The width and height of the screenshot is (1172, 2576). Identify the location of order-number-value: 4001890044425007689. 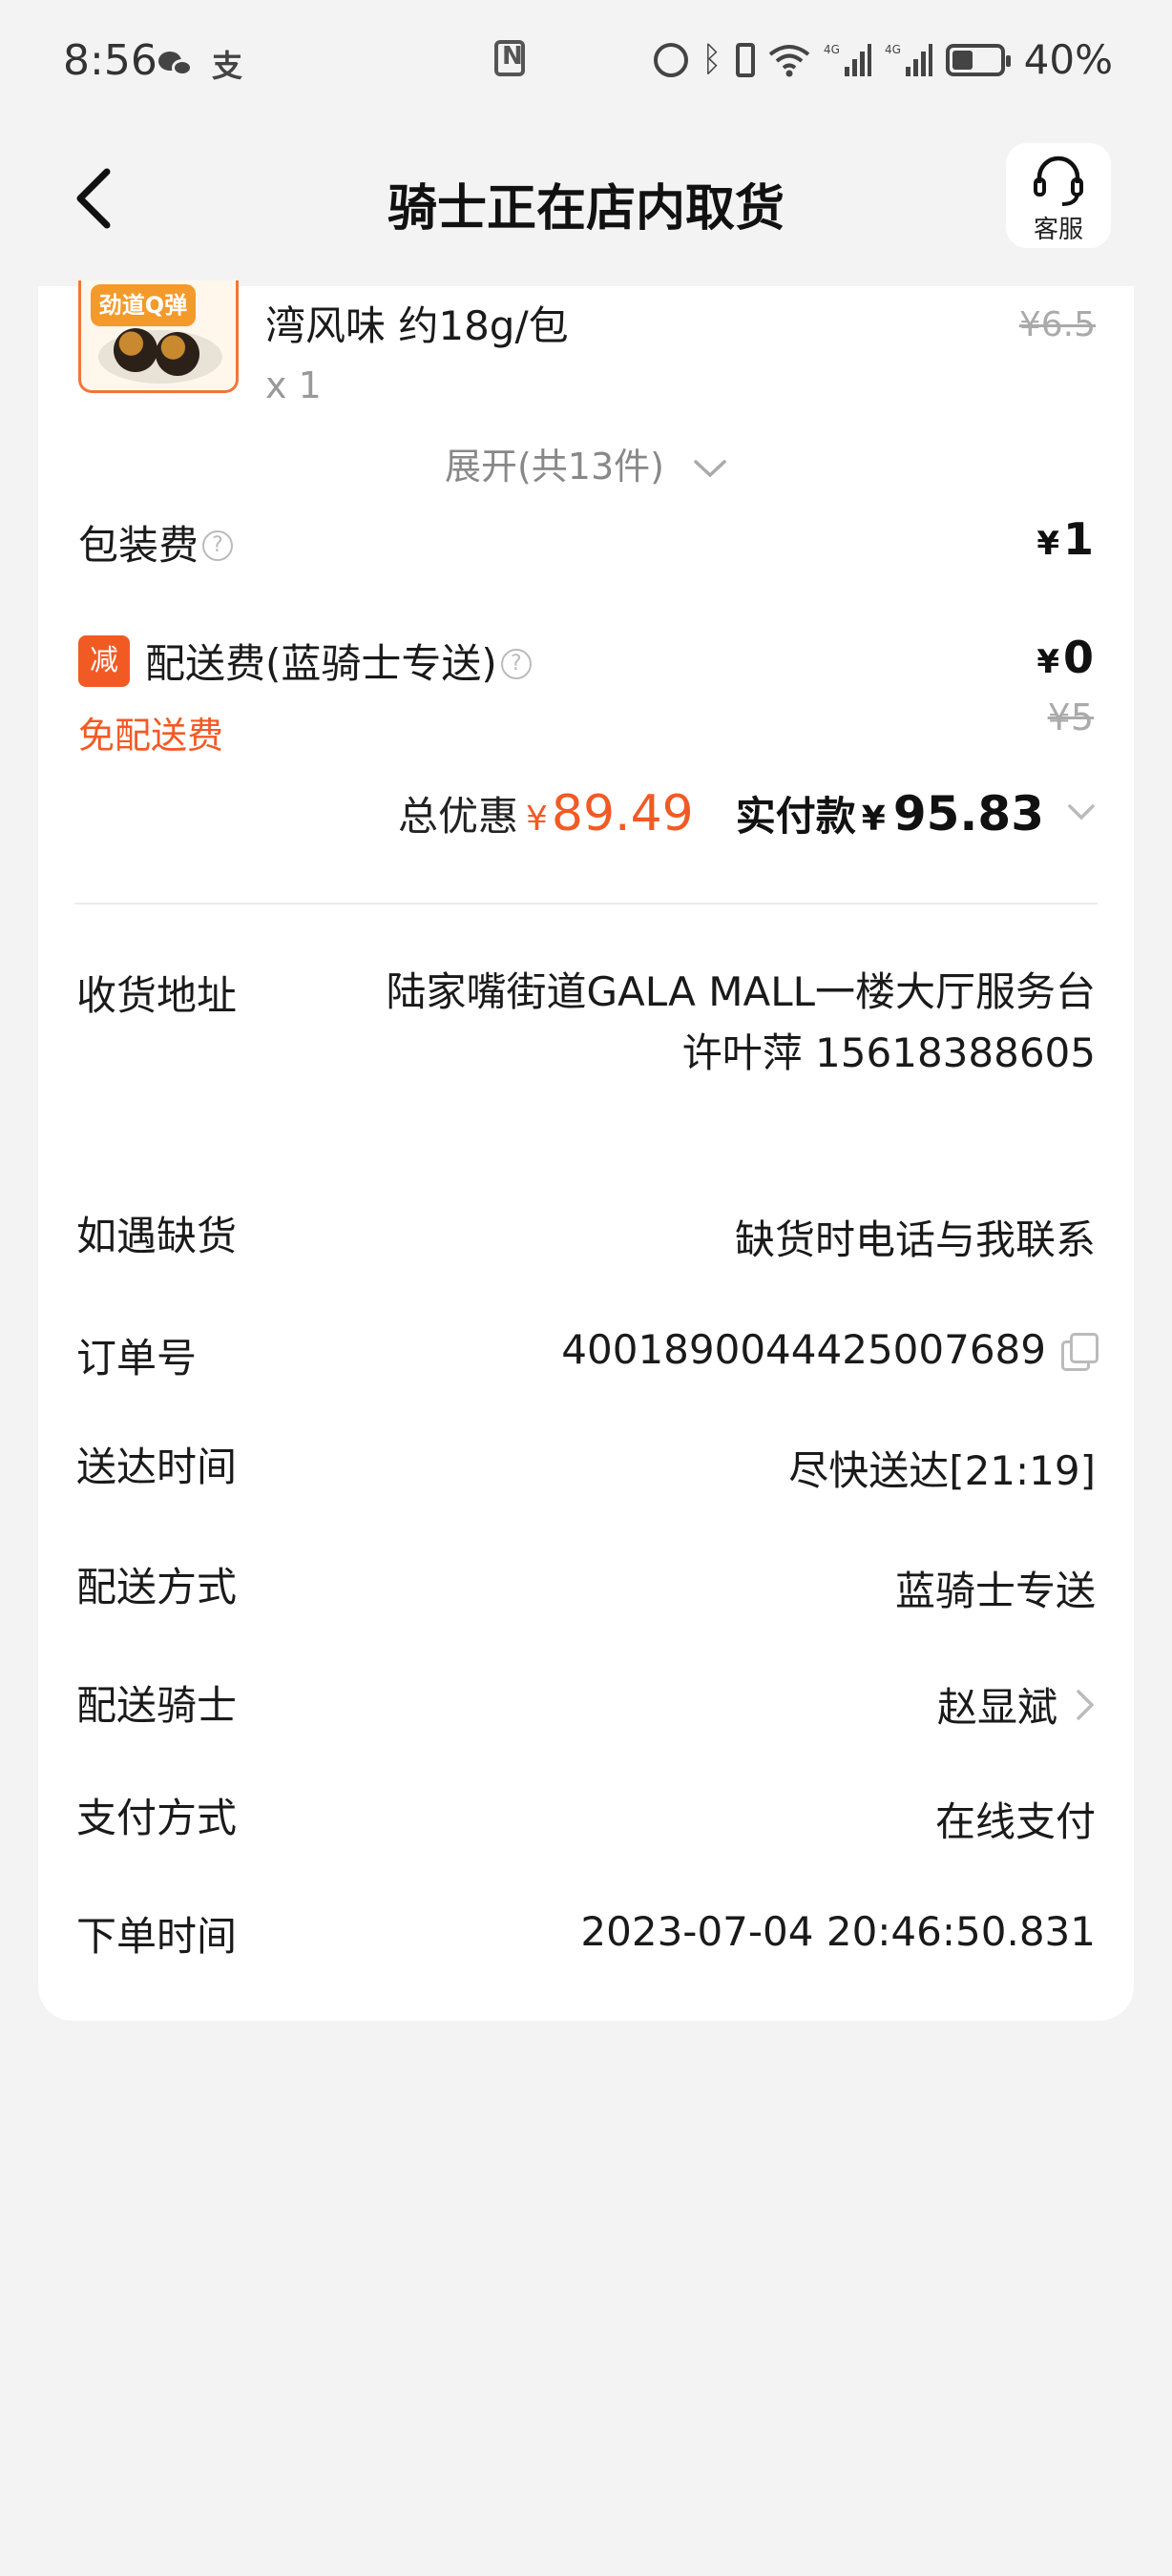
(803, 1349).